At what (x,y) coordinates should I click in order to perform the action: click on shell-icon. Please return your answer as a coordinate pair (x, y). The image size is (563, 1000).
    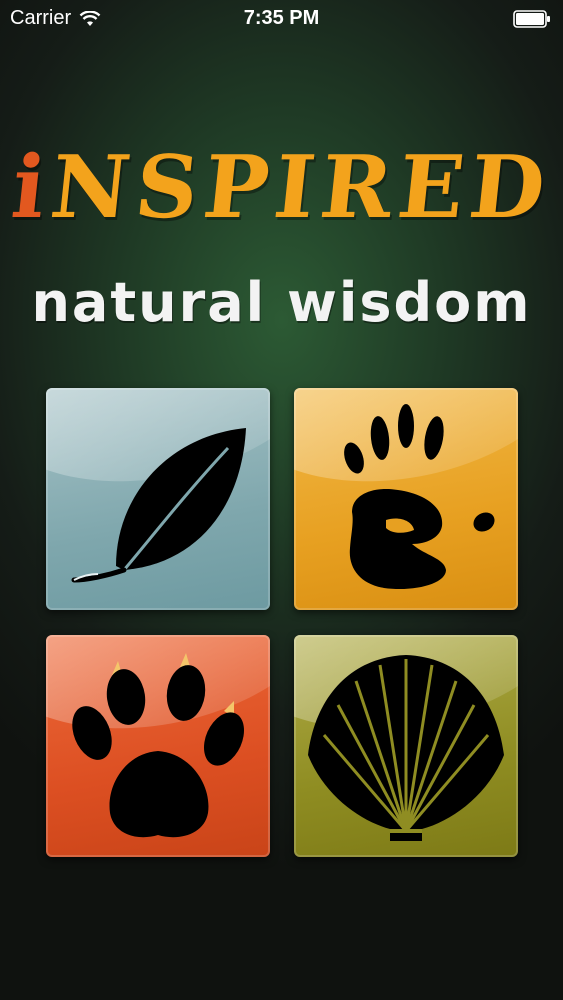
    Looking at the image, I should click on (406, 748).